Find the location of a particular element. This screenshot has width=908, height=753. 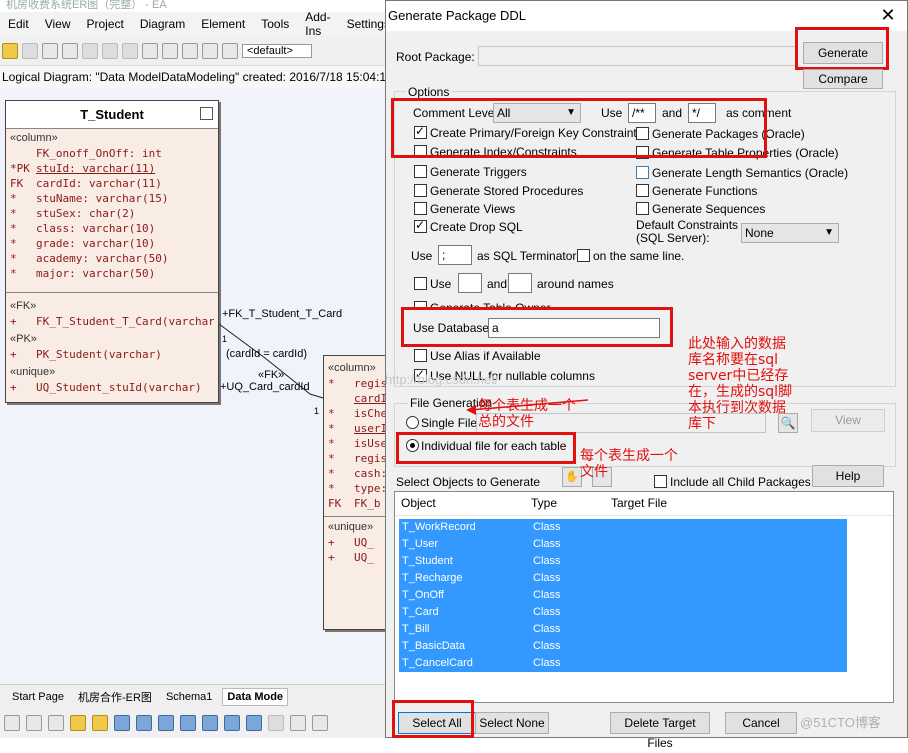

menu-element: Element is located at coordinates (223, 24).